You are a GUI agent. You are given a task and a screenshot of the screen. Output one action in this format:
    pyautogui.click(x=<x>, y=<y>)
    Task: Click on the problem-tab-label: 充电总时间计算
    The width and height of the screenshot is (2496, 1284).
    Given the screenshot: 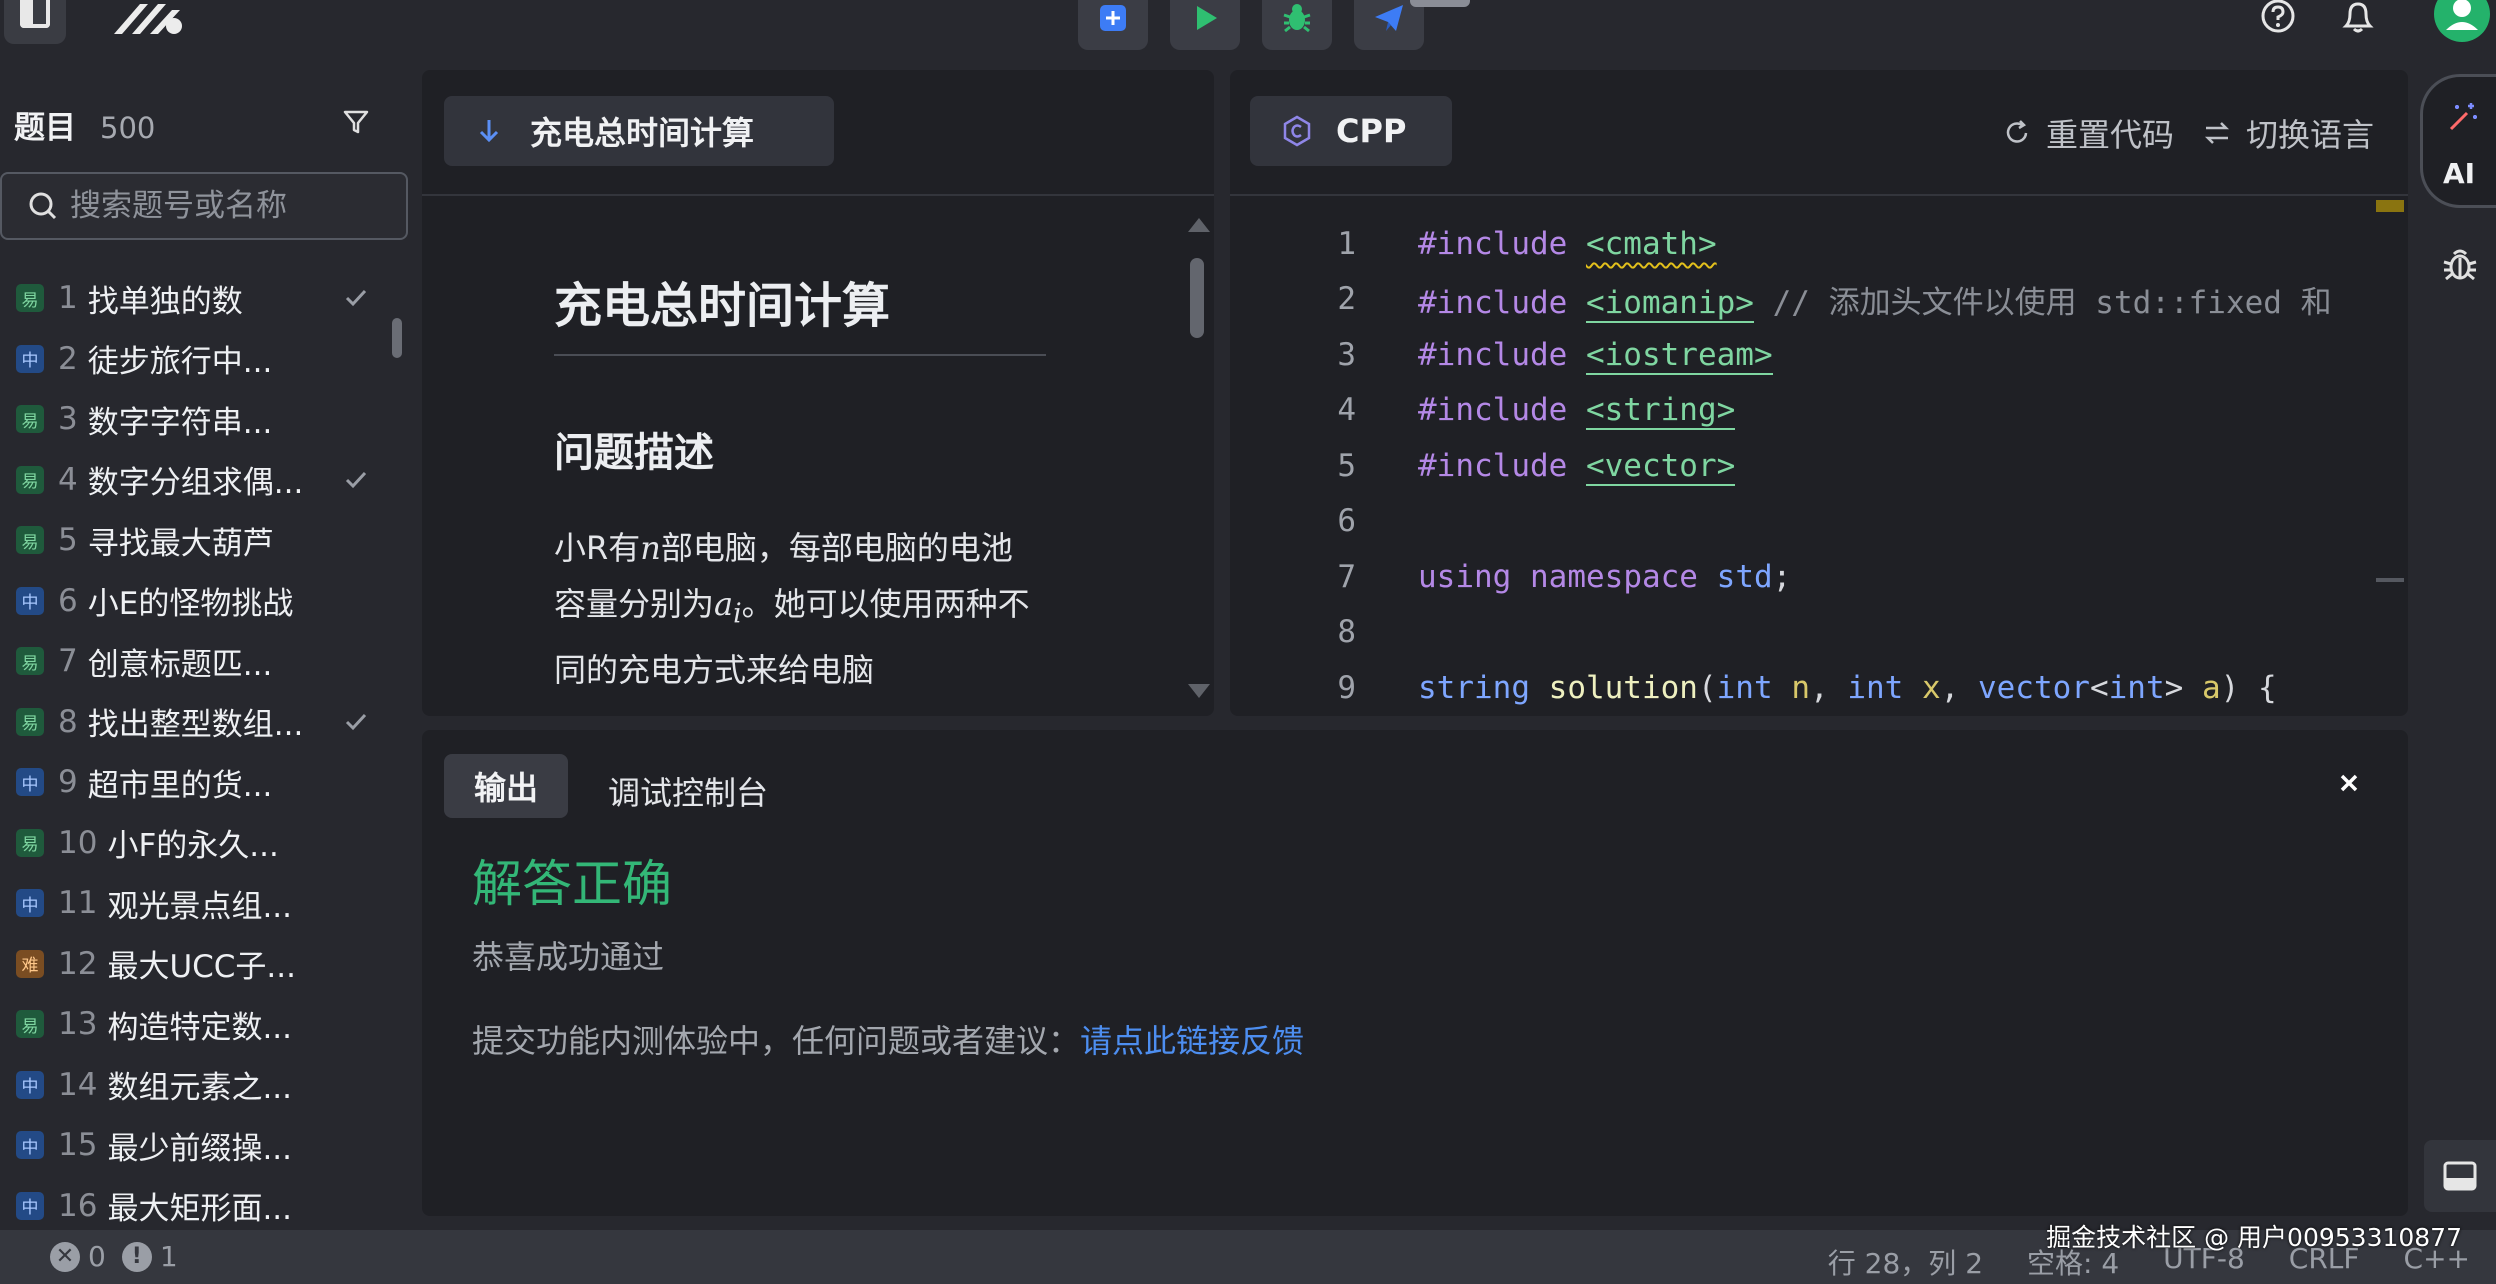 What is the action you would take?
    pyautogui.click(x=642, y=133)
    